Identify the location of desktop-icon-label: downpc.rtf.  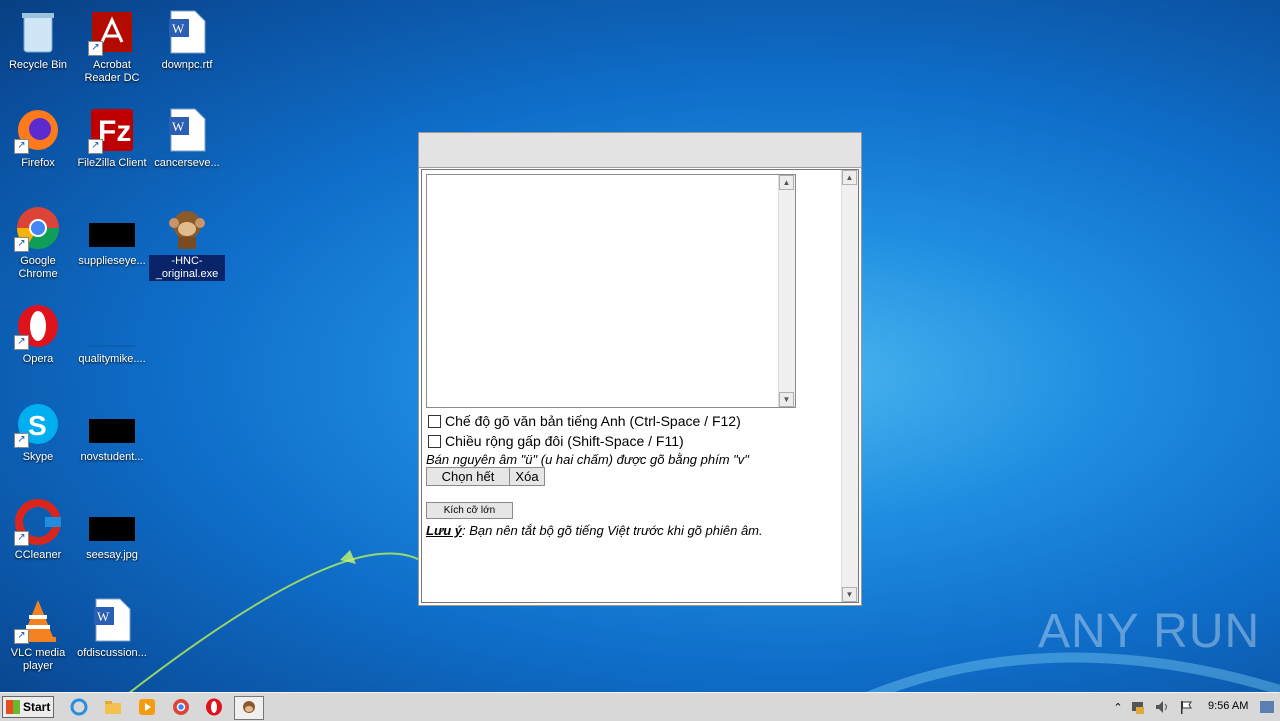
(187, 65).